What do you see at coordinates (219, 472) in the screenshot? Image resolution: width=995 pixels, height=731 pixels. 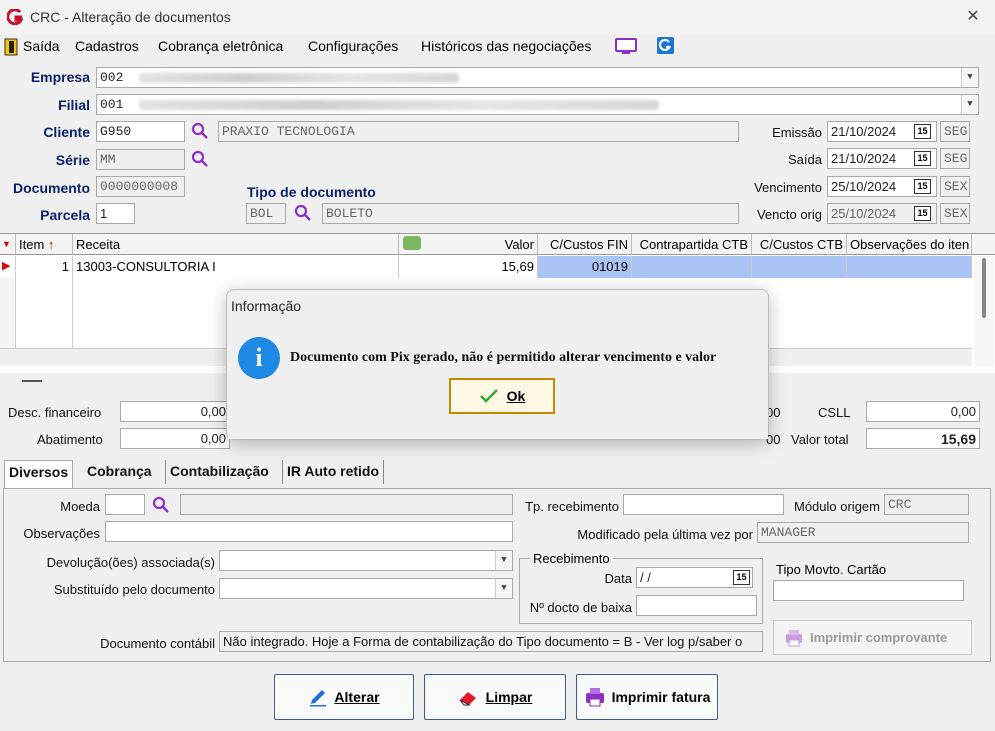 I see `tab-contabilizacao: Contabilização` at bounding box center [219, 472].